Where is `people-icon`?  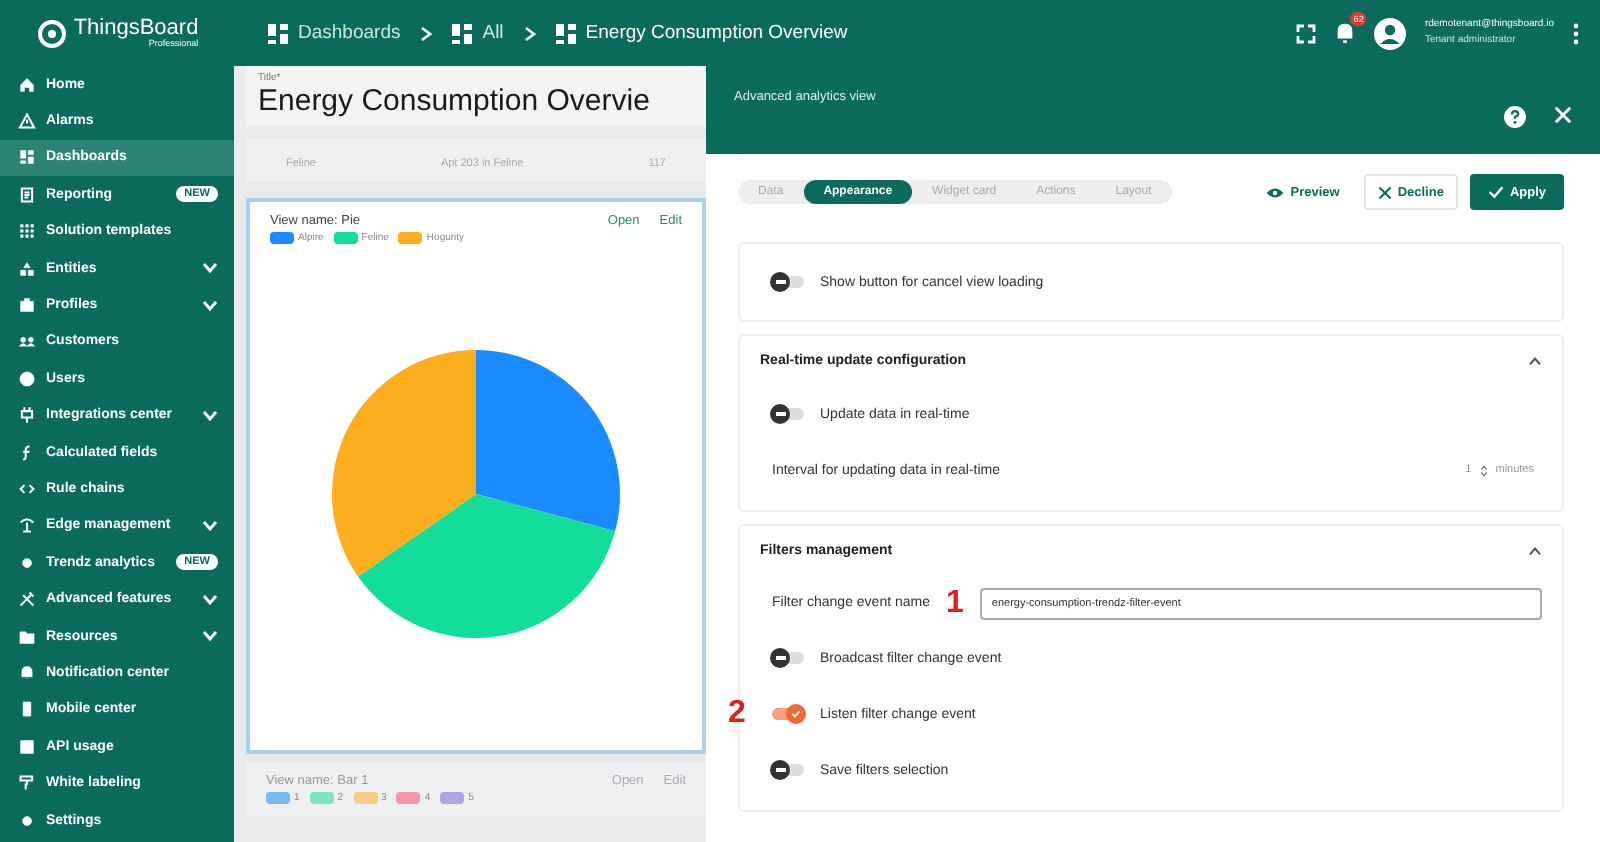 people-icon is located at coordinates (27, 341).